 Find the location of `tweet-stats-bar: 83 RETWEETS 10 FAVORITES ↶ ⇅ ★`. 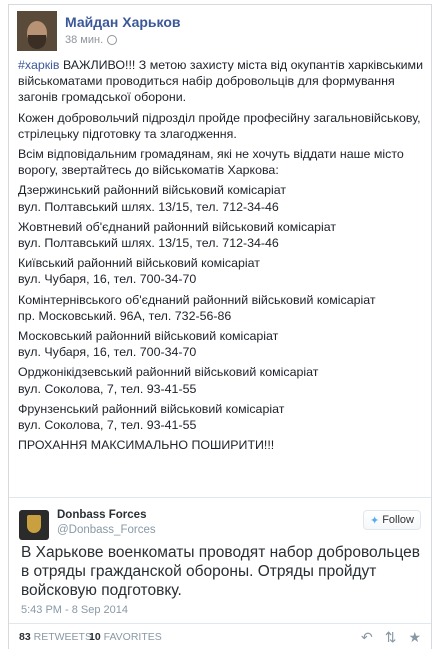

tweet-stats-bar: 83 RETWEETS 10 FAVORITES ↶ ⇅ ★ is located at coordinates (220, 637).